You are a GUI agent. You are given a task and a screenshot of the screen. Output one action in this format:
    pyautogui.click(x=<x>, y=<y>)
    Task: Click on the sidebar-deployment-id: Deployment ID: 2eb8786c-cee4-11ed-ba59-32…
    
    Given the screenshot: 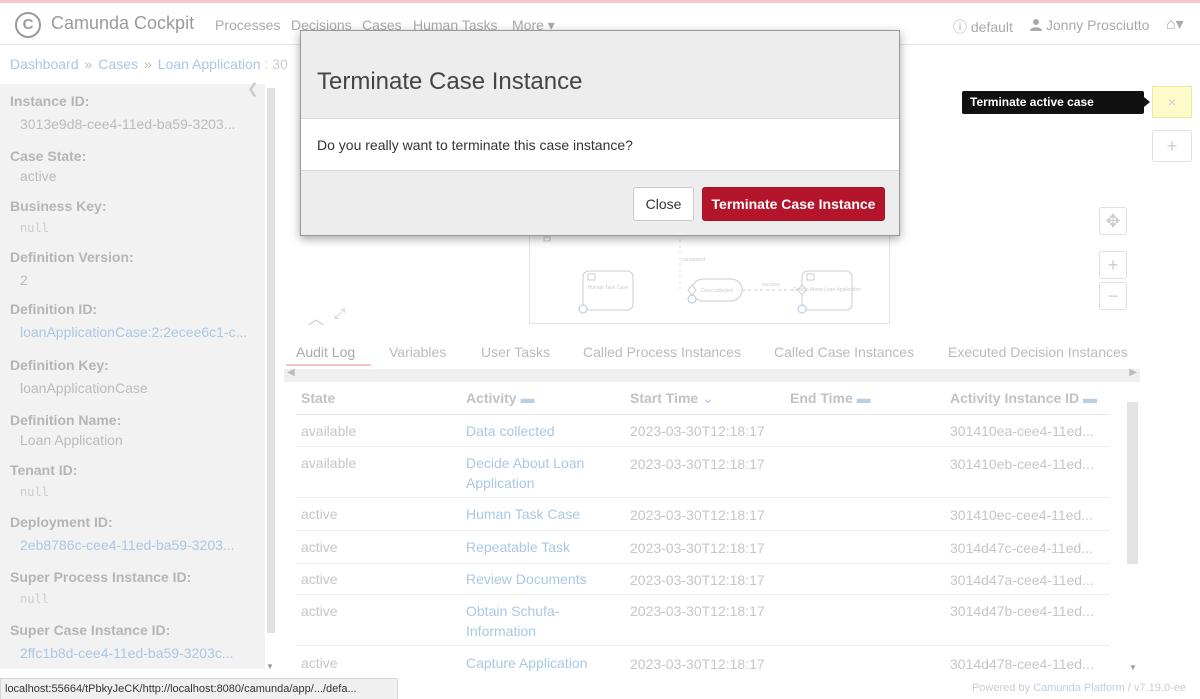 What is the action you would take?
    pyautogui.click(x=122, y=533)
    